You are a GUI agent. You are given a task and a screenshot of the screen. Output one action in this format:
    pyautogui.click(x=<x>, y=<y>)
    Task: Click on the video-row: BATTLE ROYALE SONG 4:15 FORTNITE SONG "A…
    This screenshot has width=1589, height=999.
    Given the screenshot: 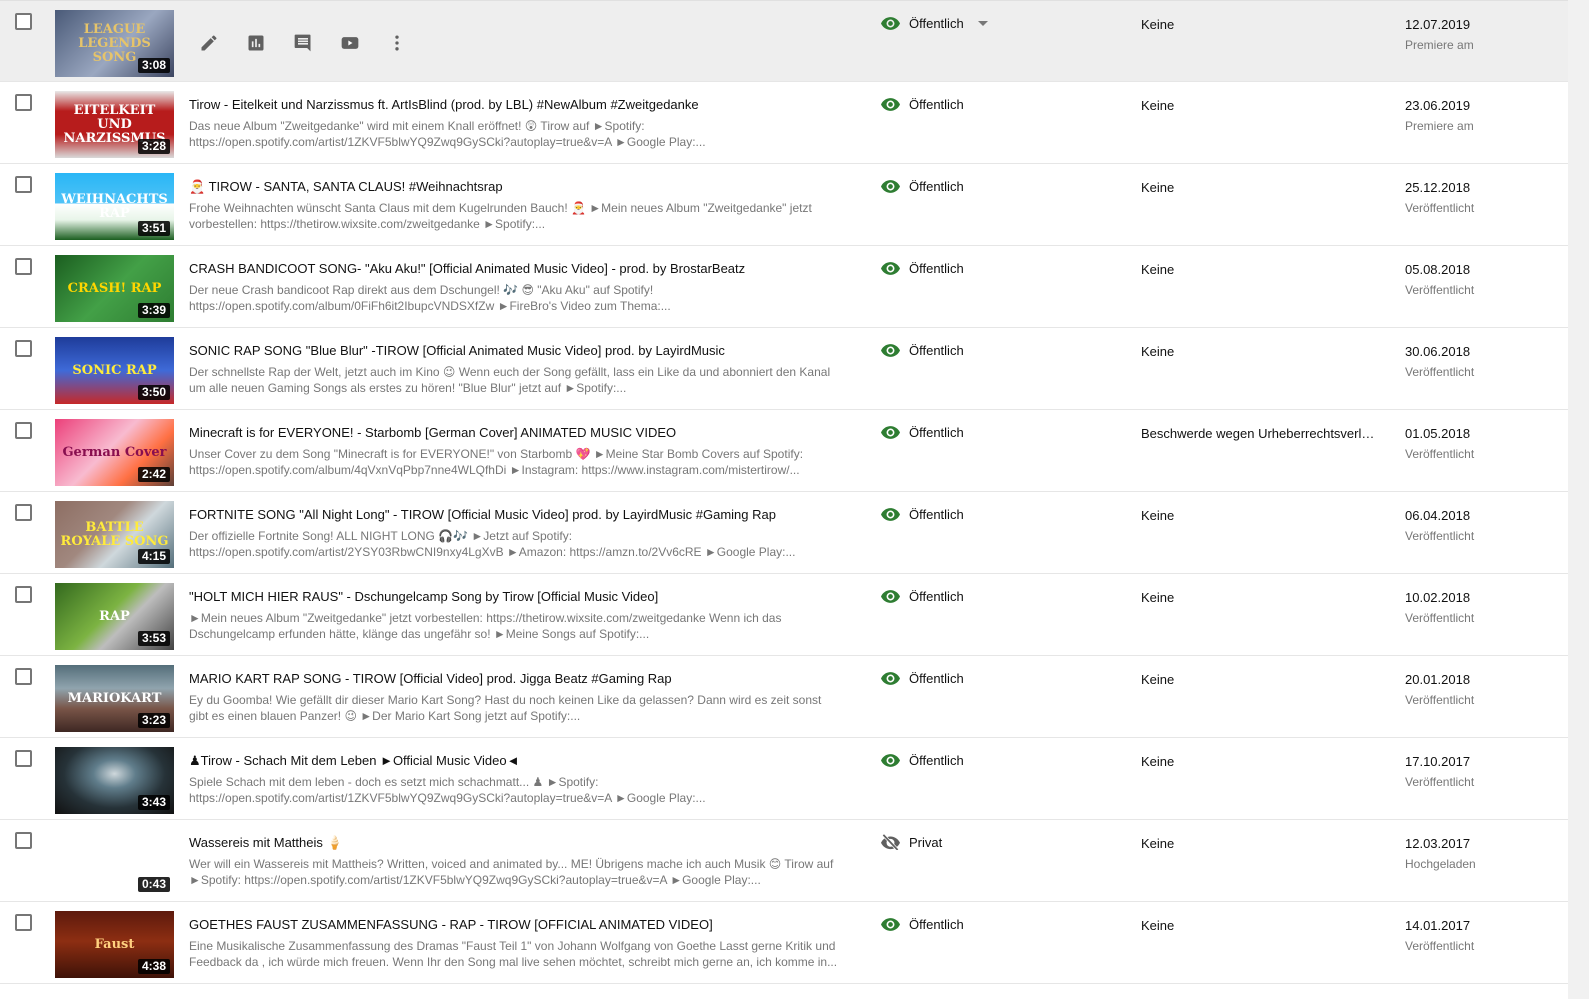 What is the action you would take?
    pyautogui.click(x=784, y=533)
    